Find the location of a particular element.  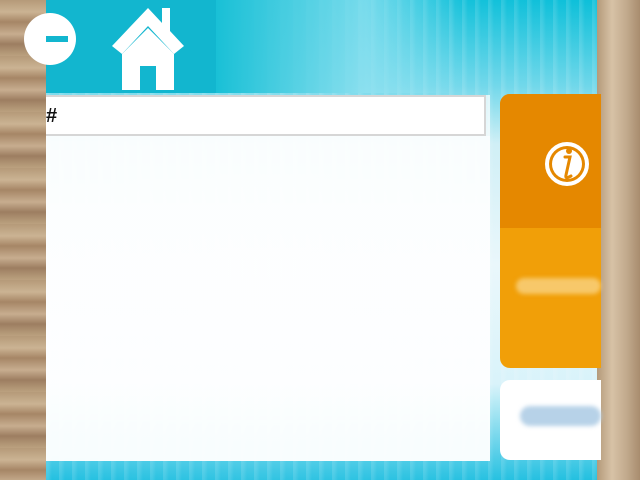

home-button is located at coordinates (148, 48).